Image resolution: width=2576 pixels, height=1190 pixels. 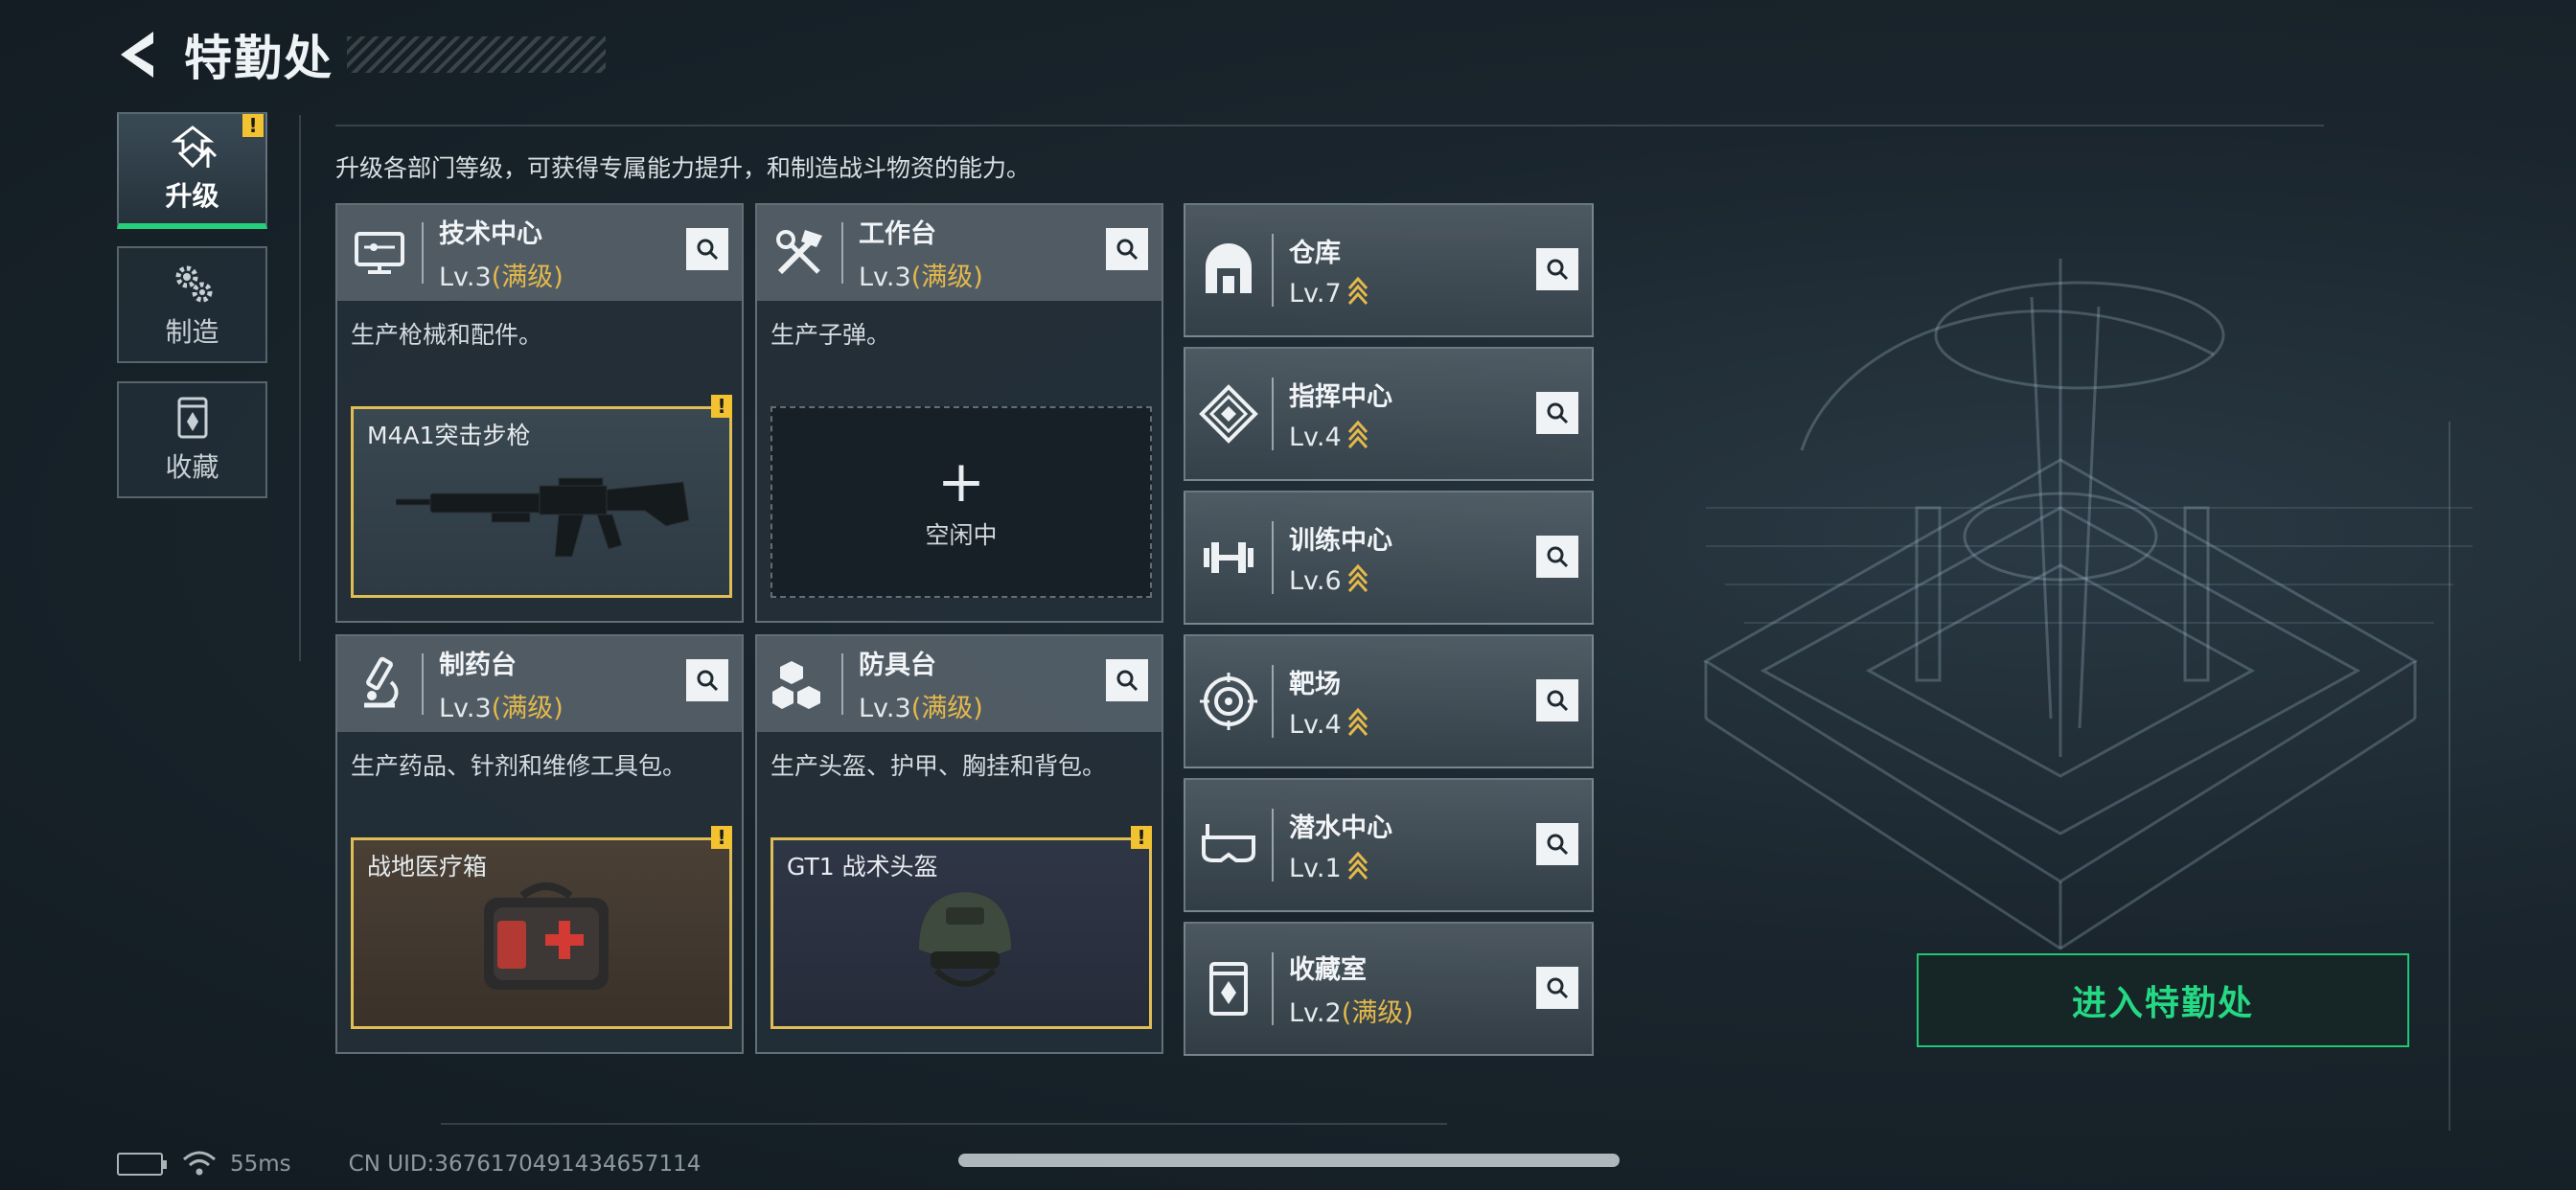 I want to click on title-decoration, so click(x=476, y=55).